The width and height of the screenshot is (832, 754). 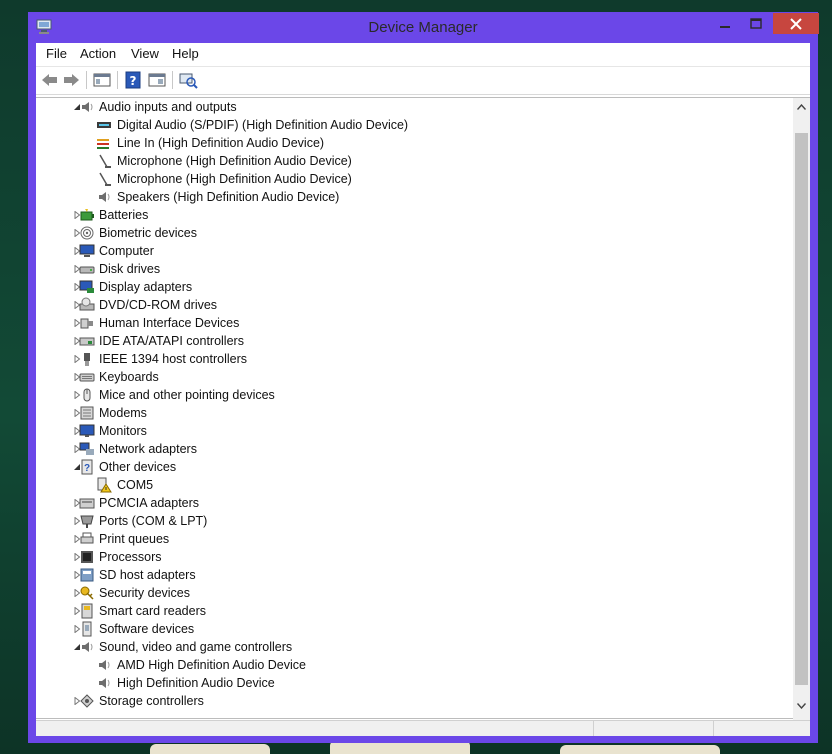 I want to click on tree-node: Mice and other pointing devices, so click(x=433, y=395).